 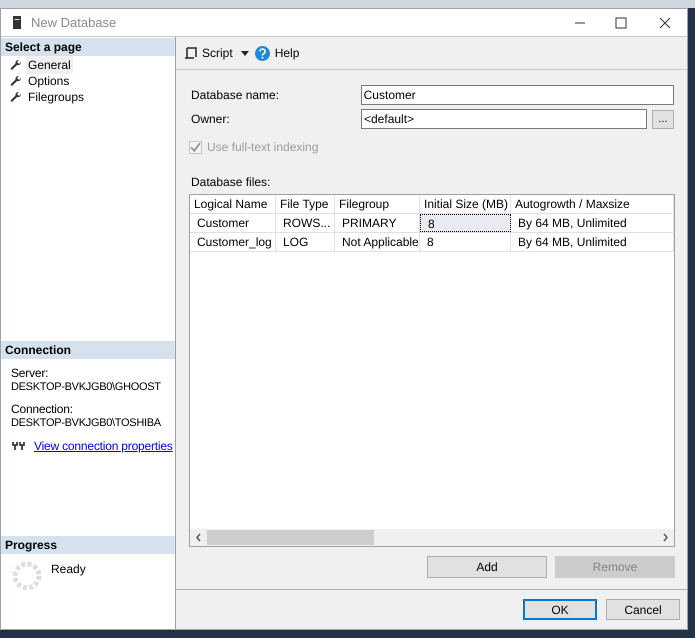 I want to click on field-label: Owner:, so click(x=211, y=119).